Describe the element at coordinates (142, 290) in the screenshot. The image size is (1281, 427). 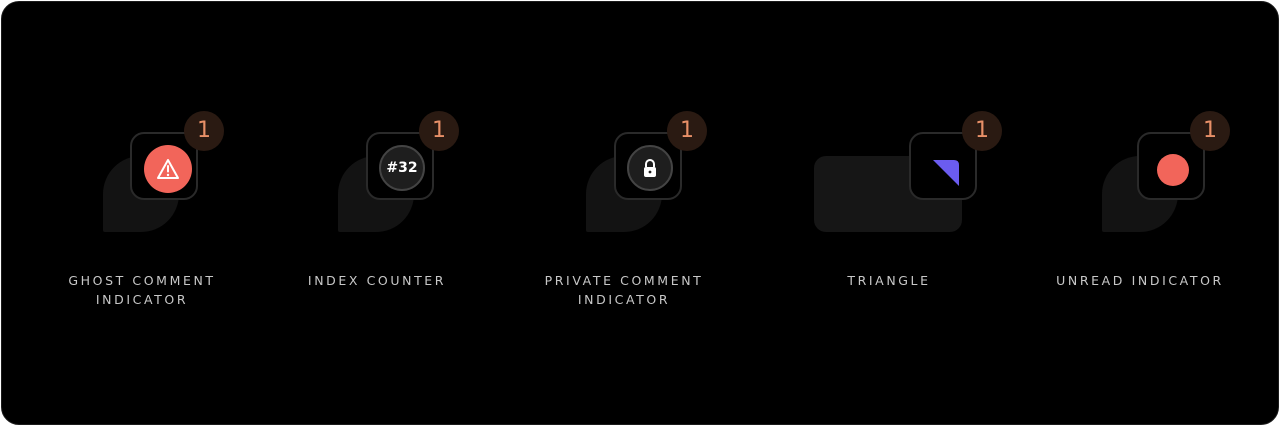
I see `item-label: GHOST COMMENT INDICATOR` at that location.